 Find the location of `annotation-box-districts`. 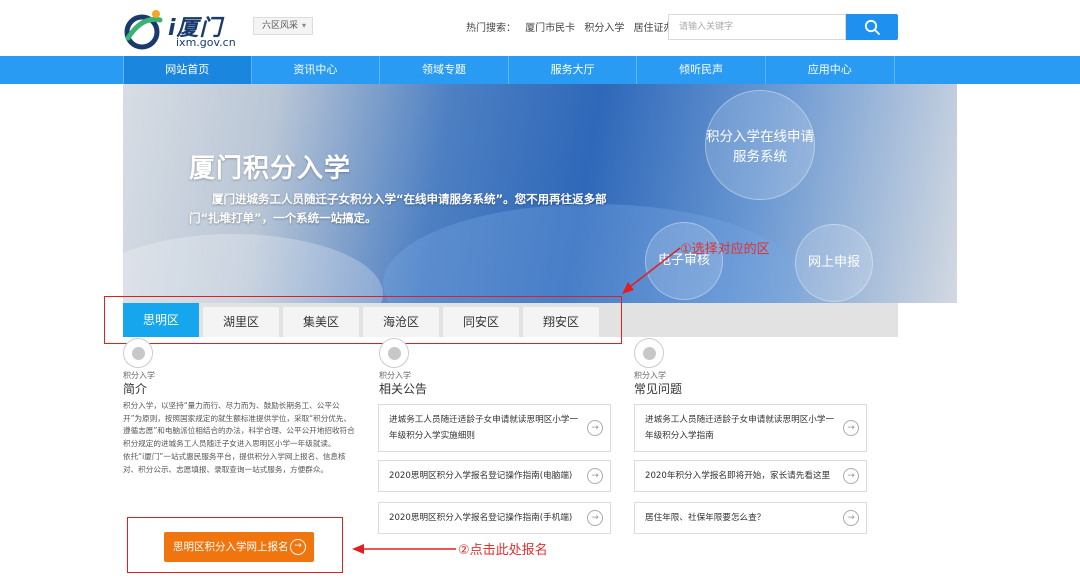

annotation-box-districts is located at coordinates (363, 320).